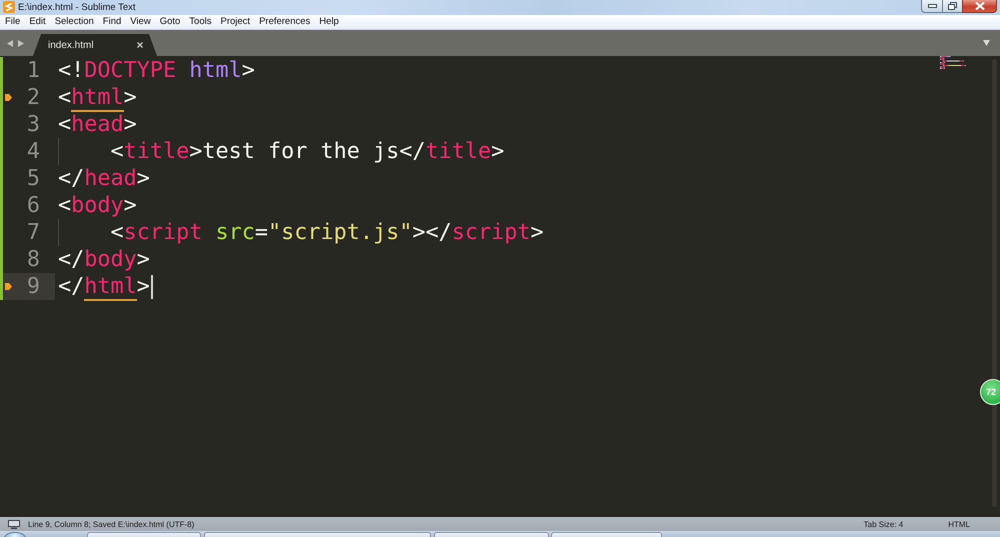 This screenshot has height=537, width=1000. Describe the element at coordinates (14, 524) in the screenshot. I see `monitor-icon` at that location.